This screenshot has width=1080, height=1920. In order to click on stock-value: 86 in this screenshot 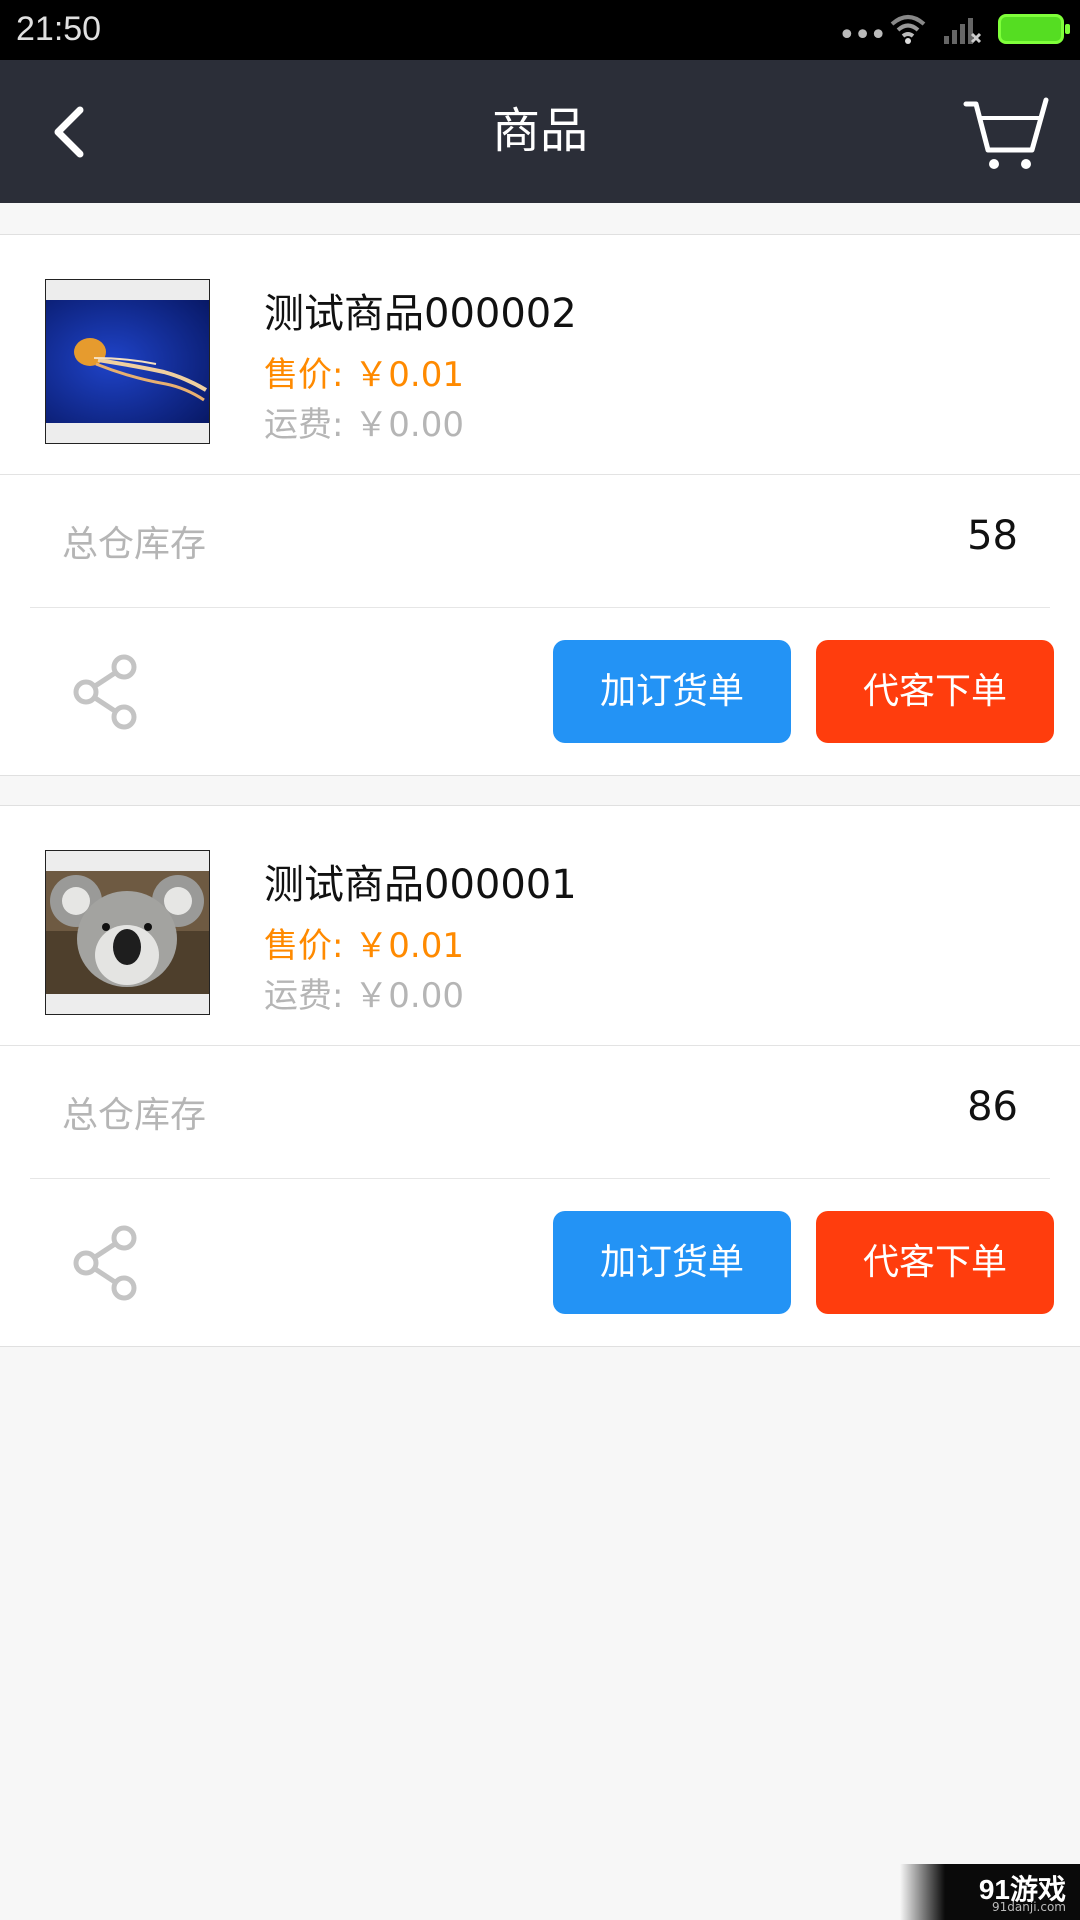, I will do `click(992, 1107)`.